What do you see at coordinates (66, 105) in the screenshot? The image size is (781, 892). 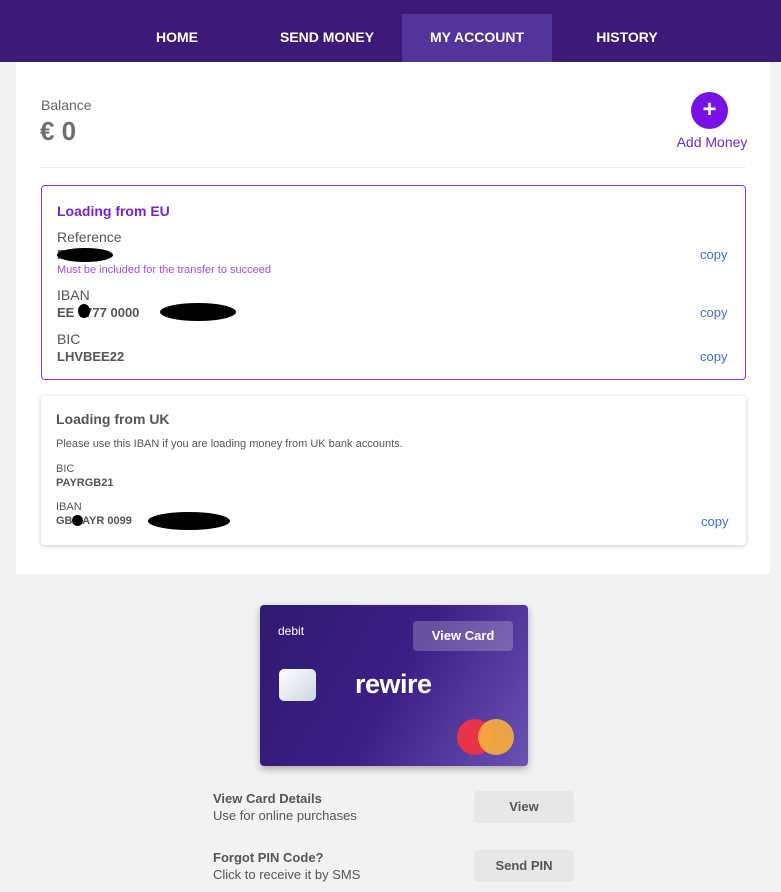 I see `balance-label: Balance` at bounding box center [66, 105].